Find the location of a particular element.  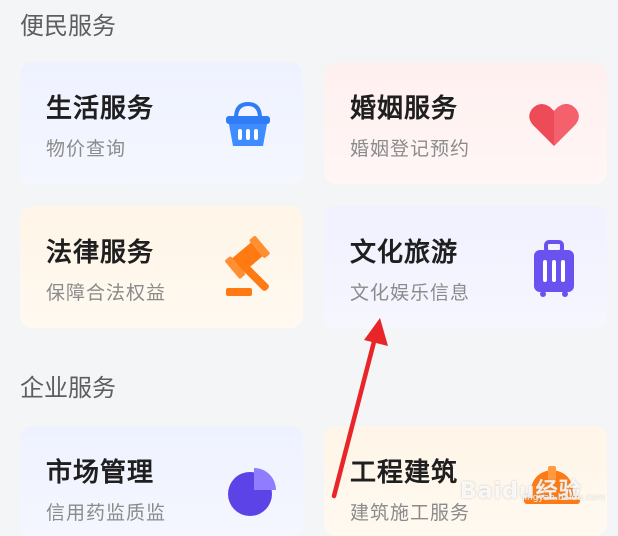

card-title: 法律服务 is located at coordinates (100, 253).